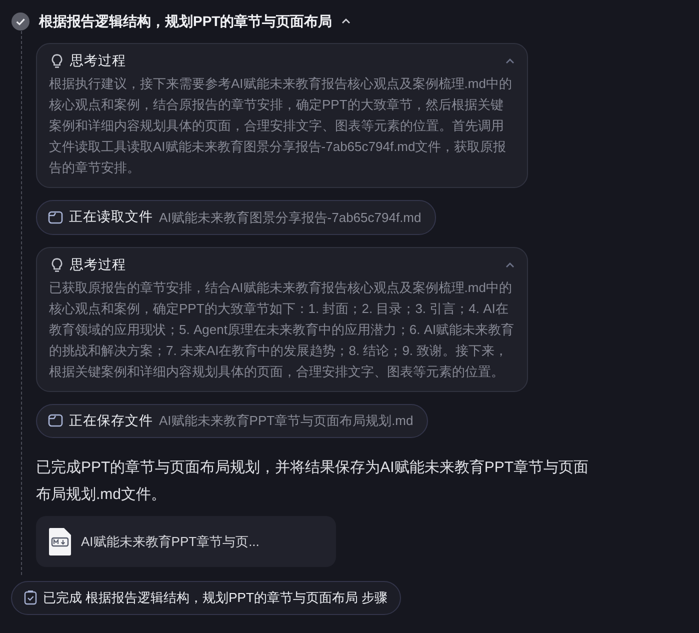 The image size is (699, 633). What do you see at coordinates (281, 126) in the screenshot?
I see `thought-text: 根据执行建议，接下来需要参考AI赋能未来教育报告核心观点及案例梳理.md中的核心观点和案例，结合原报告的章节安排，确定PPT的大致章节，然后根据关键案例和详细内容规划具体的页面，合理安排文字、图表等元素的位置。首先调用文件读取工具读取AI赋能未来教育图景分享报告-7ab65c794f.md文件，获取原报告的章节安排。` at bounding box center [281, 126].